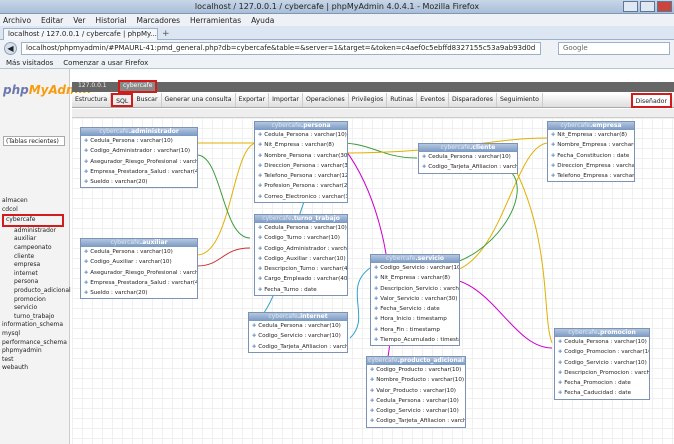  Describe the element at coordinates (591, 176) in the screenshot. I see `table-column: Telefono_Empresa : varchar(12)` at that location.